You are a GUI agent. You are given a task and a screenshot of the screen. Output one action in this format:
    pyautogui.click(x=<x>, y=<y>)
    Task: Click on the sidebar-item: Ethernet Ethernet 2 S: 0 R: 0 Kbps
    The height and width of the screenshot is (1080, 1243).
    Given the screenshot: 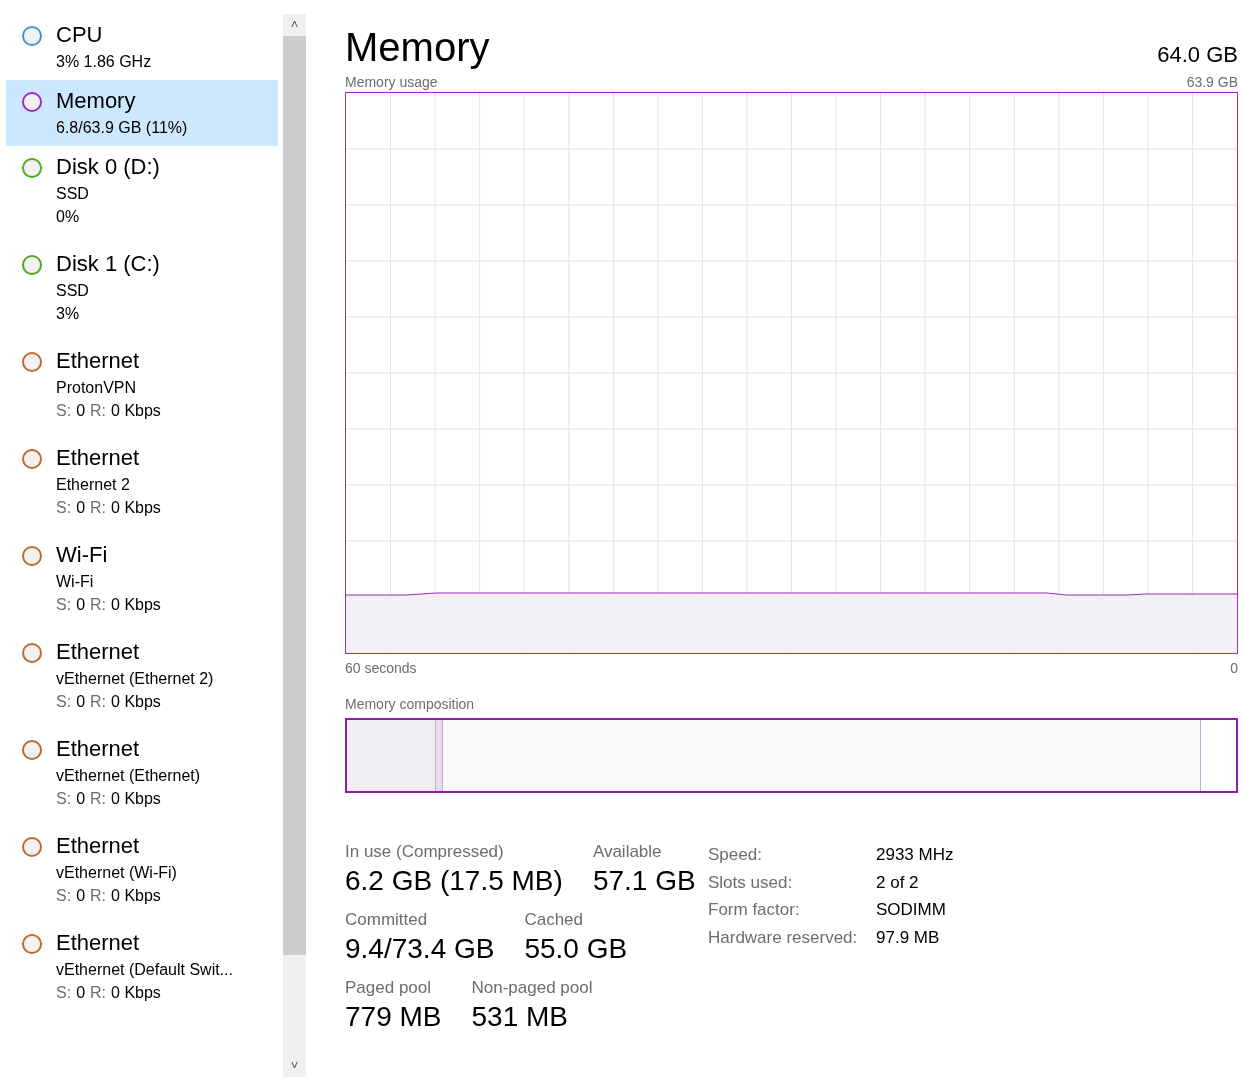 What is the action you would take?
    pyautogui.click(x=142, y=485)
    